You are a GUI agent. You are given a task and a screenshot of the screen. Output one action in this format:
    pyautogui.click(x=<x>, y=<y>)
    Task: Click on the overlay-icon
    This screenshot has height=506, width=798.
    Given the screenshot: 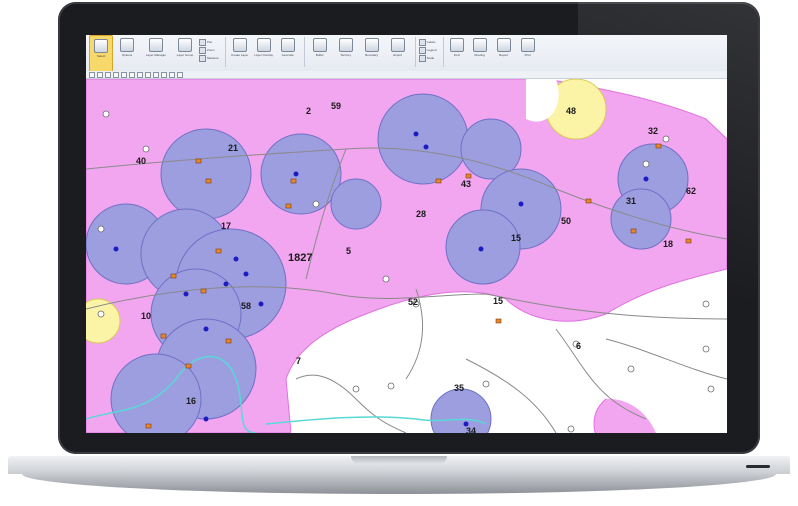 What is the action you would take?
    pyautogui.click(x=263, y=45)
    